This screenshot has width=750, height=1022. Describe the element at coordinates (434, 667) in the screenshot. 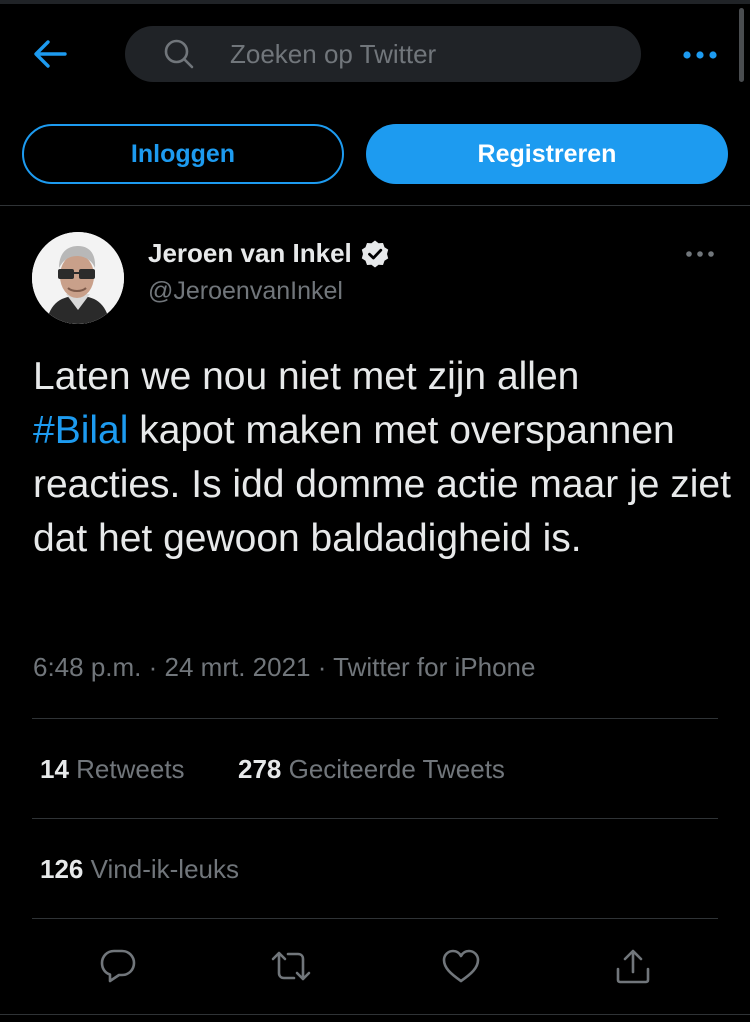

I see `tweet-source: Twitter for iPhone` at that location.